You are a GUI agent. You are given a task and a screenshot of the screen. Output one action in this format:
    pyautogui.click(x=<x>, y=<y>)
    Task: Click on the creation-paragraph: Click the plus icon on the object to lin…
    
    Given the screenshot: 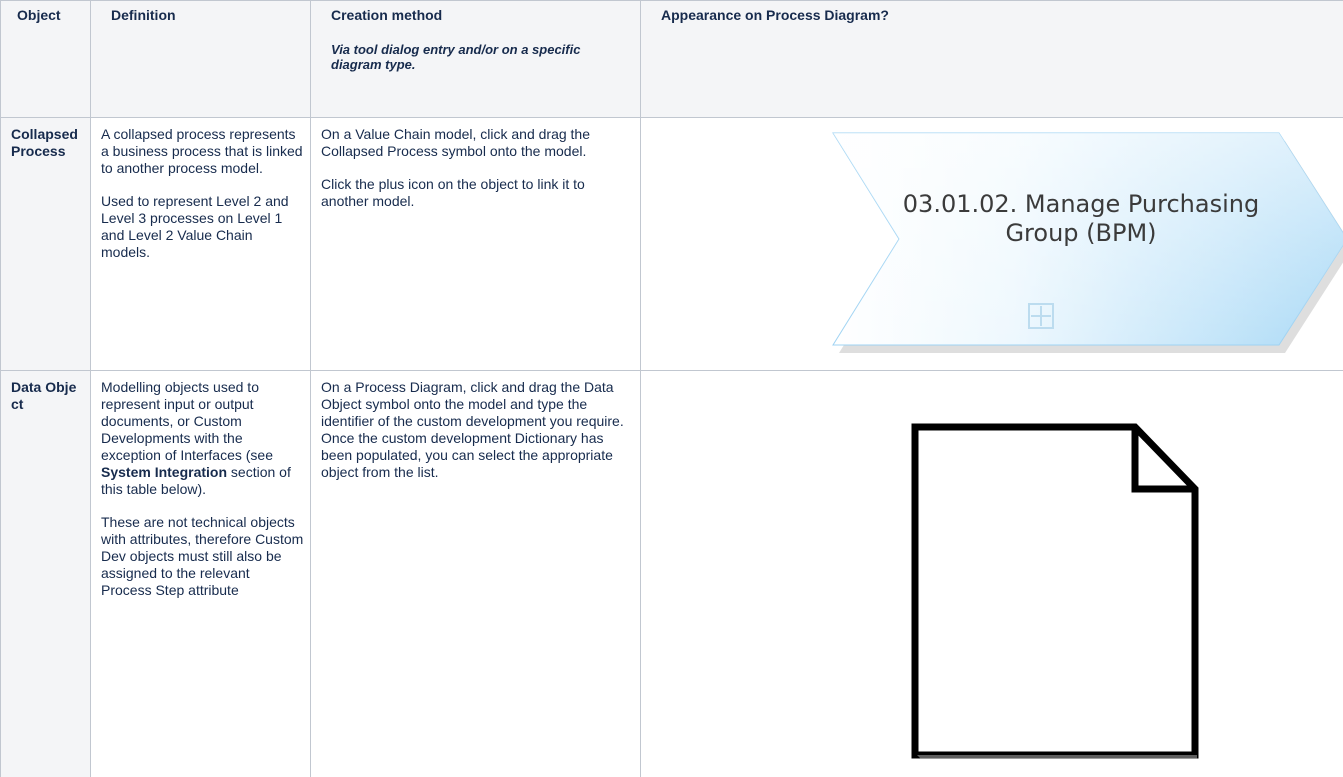 What is the action you would take?
    pyautogui.click(x=453, y=192)
    